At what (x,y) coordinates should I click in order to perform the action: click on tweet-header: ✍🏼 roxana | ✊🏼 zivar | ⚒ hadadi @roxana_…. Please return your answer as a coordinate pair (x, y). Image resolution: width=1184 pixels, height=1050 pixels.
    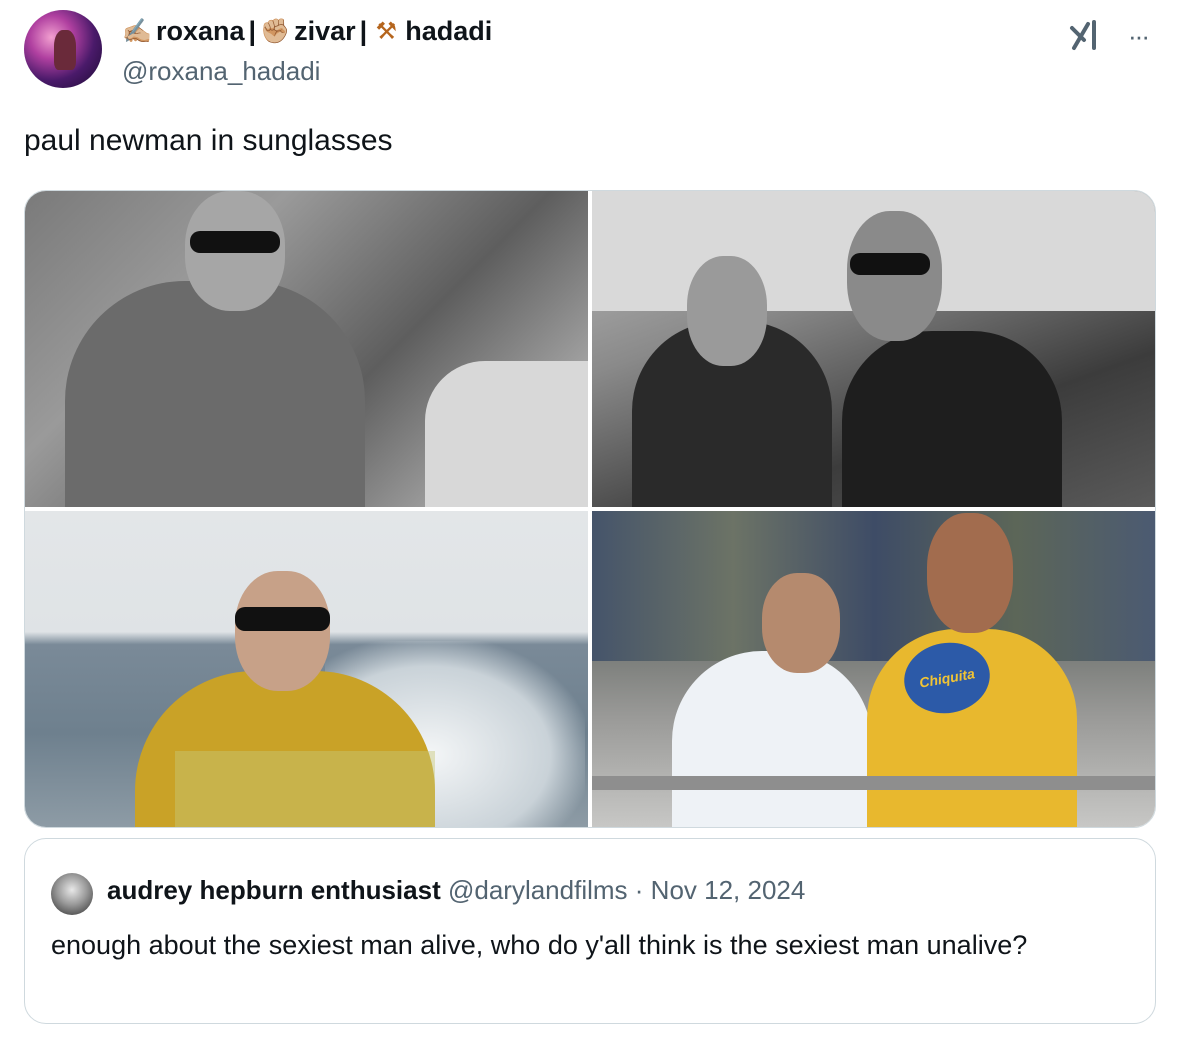
    Looking at the image, I should click on (592, 50).